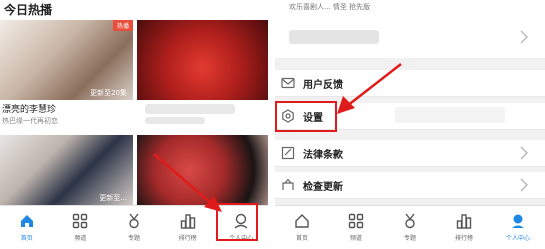 This screenshot has width=545, height=249. What do you see at coordinates (175, 120) in the screenshot?
I see `blurred-subtitle` at bounding box center [175, 120].